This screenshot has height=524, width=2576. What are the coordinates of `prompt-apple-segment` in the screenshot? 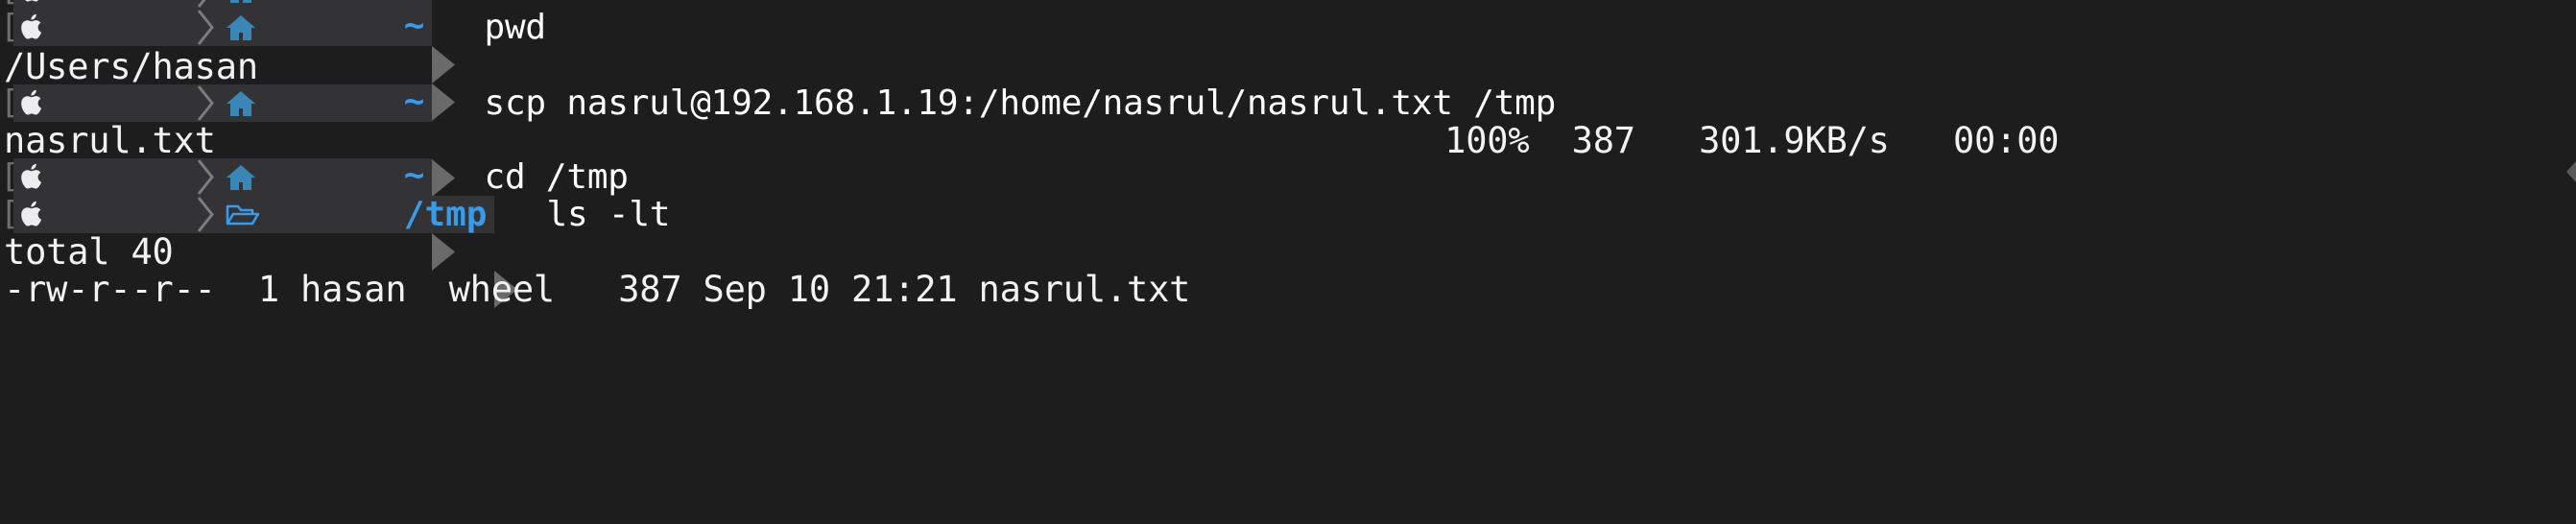 It's located at (101, 214).